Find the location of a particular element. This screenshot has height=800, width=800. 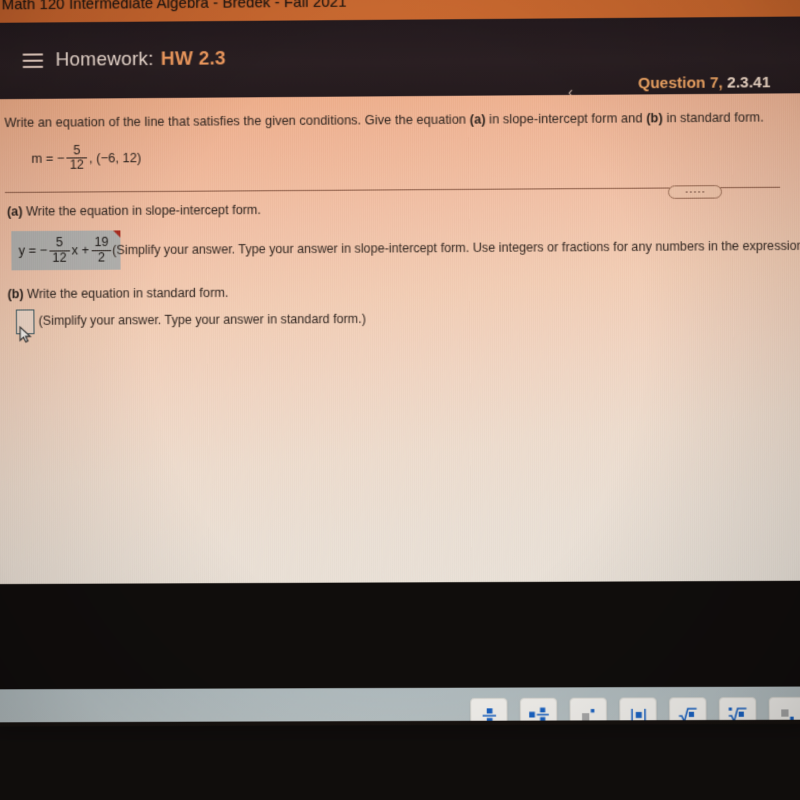

hamburger-menu-icon is located at coordinates (33, 61).